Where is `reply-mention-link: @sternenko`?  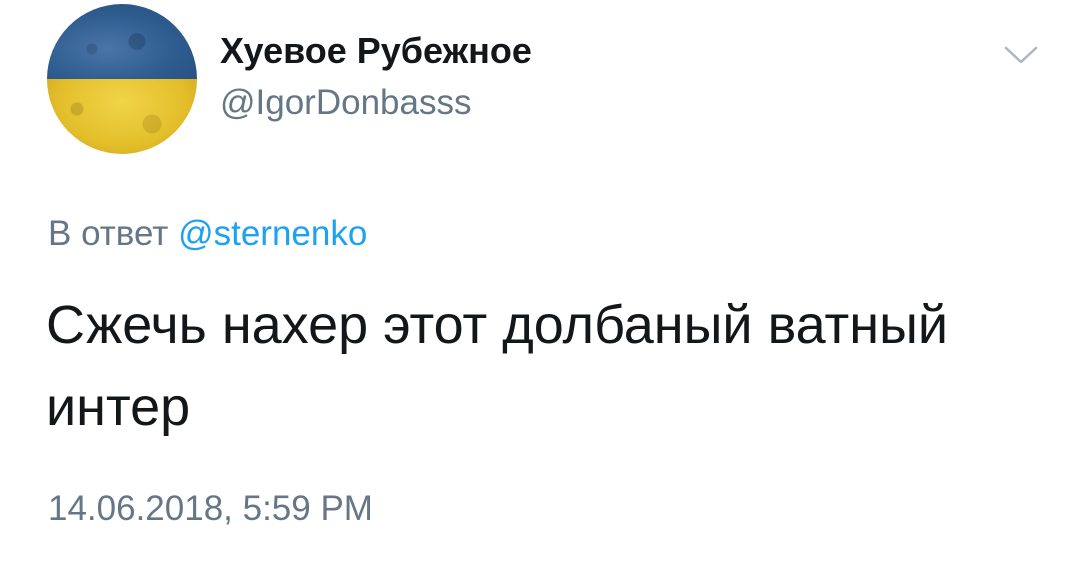 reply-mention-link: @sternenko is located at coordinates (272, 233).